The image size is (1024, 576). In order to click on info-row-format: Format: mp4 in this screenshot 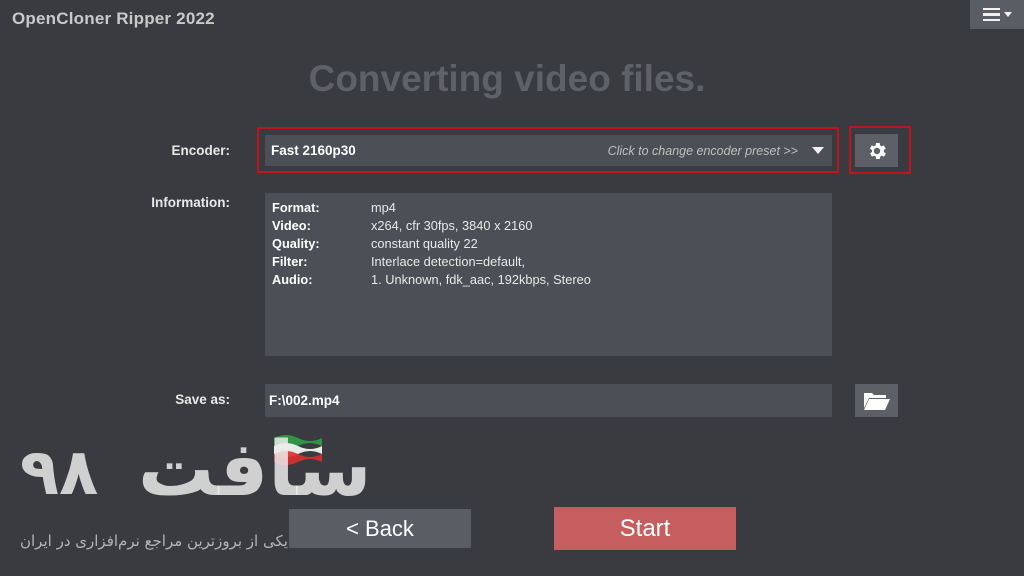, I will do `click(548, 207)`.